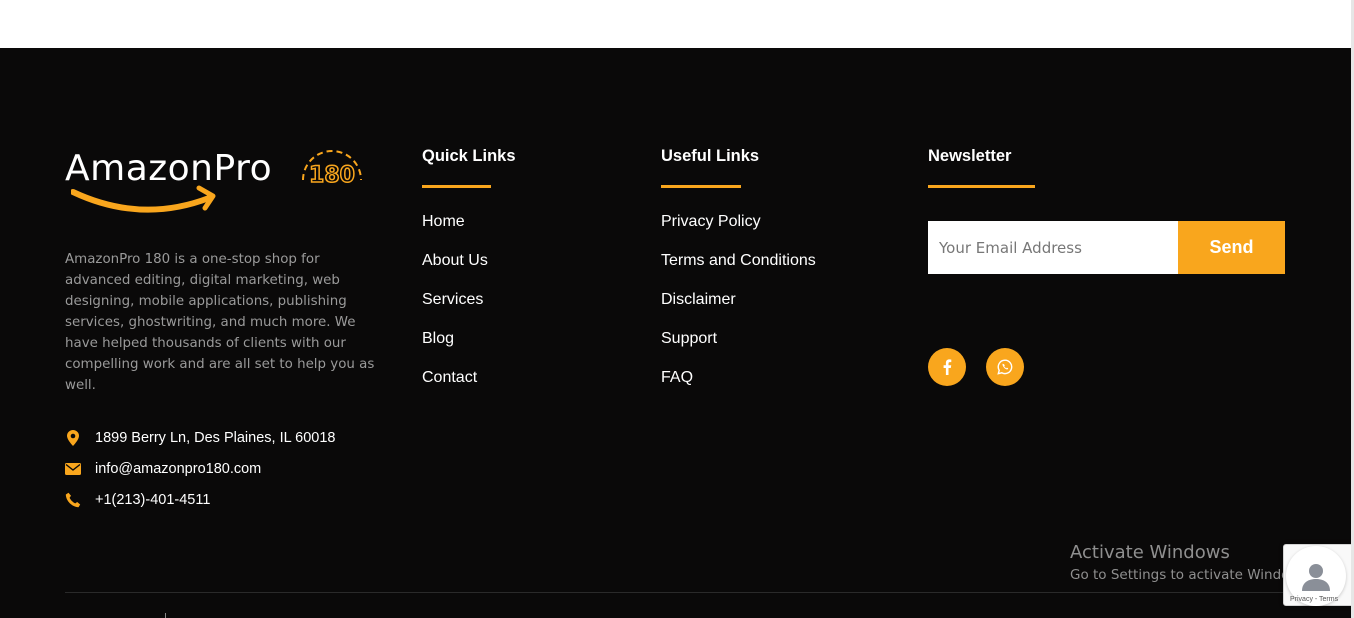  I want to click on contact-address: 1899 Berry Ln, Des Plaines, IL 60018, so click(200, 438).